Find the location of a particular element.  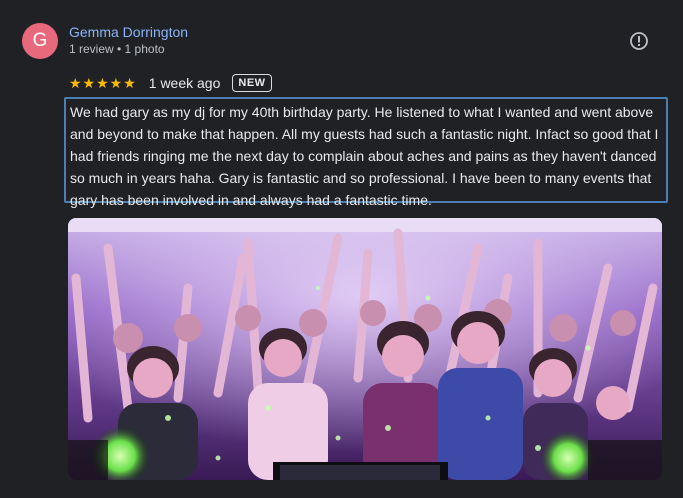

reviewer-meta: 1 review • 1 photo is located at coordinates (117, 49).